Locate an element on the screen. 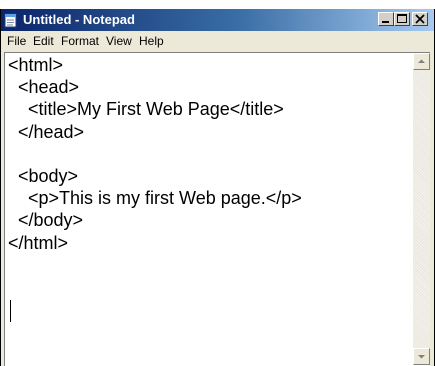  menu-file: File is located at coordinates (16, 41).